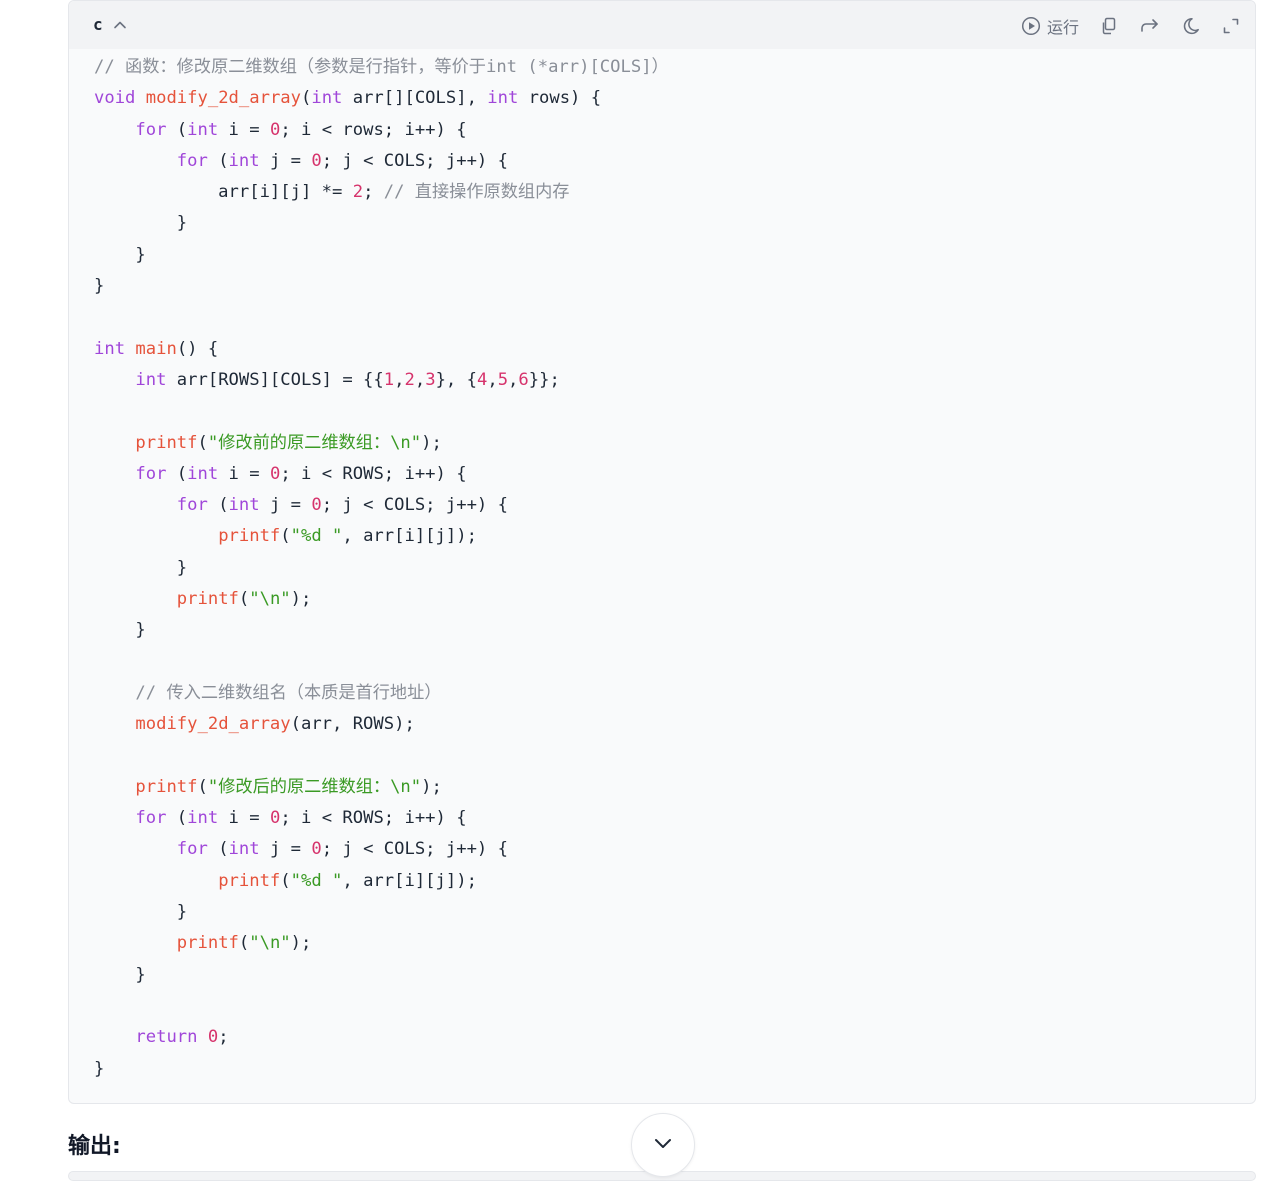 The image size is (1270, 1181). I want to click on code-text: ; i < rows; i++) {, so click(373, 129).